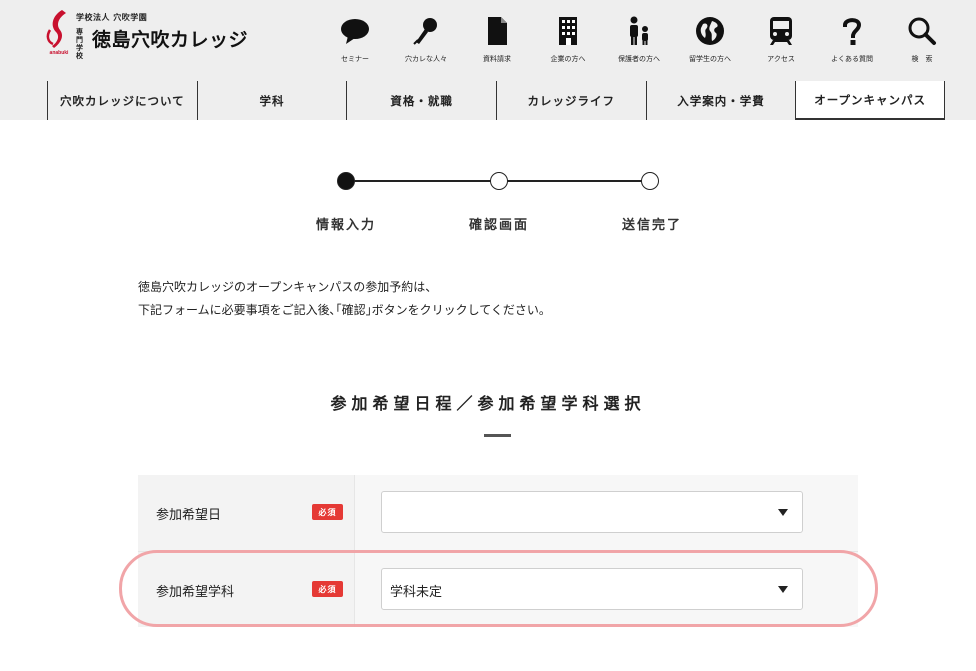 The height and width of the screenshot is (671, 976). What do you see at coordinates (639, 59) in the screenshot?
I see `util-label: 保護者の方へ` at bounding box center [639, 59].